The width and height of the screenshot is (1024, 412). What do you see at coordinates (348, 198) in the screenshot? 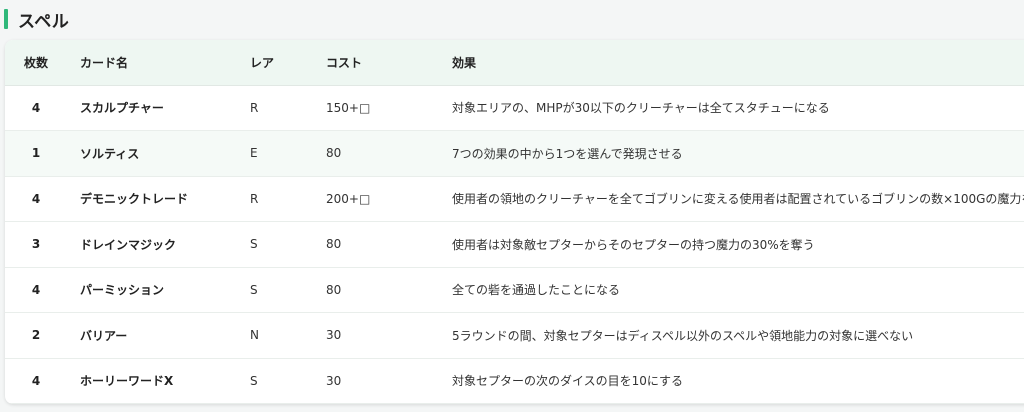
I see `cell-cost: 200+□` at bounding box center [348, 198].